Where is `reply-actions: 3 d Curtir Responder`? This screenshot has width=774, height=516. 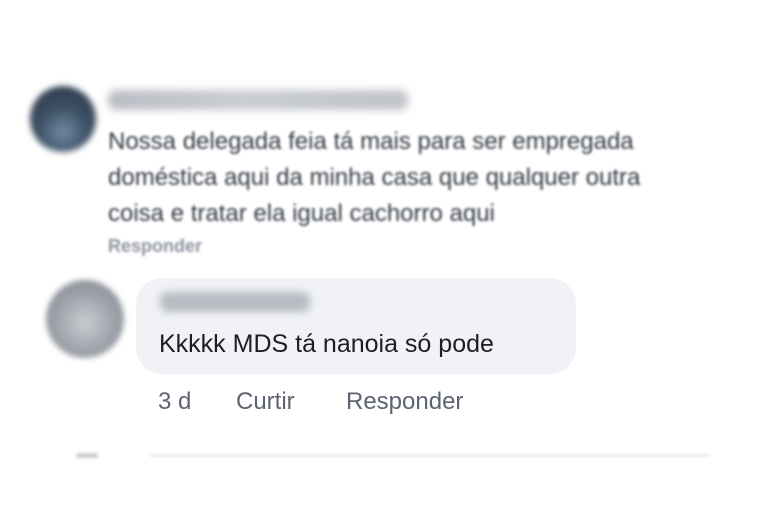
reply-actions: 3 d Curtir Responder is located at coordinates (310, 402).